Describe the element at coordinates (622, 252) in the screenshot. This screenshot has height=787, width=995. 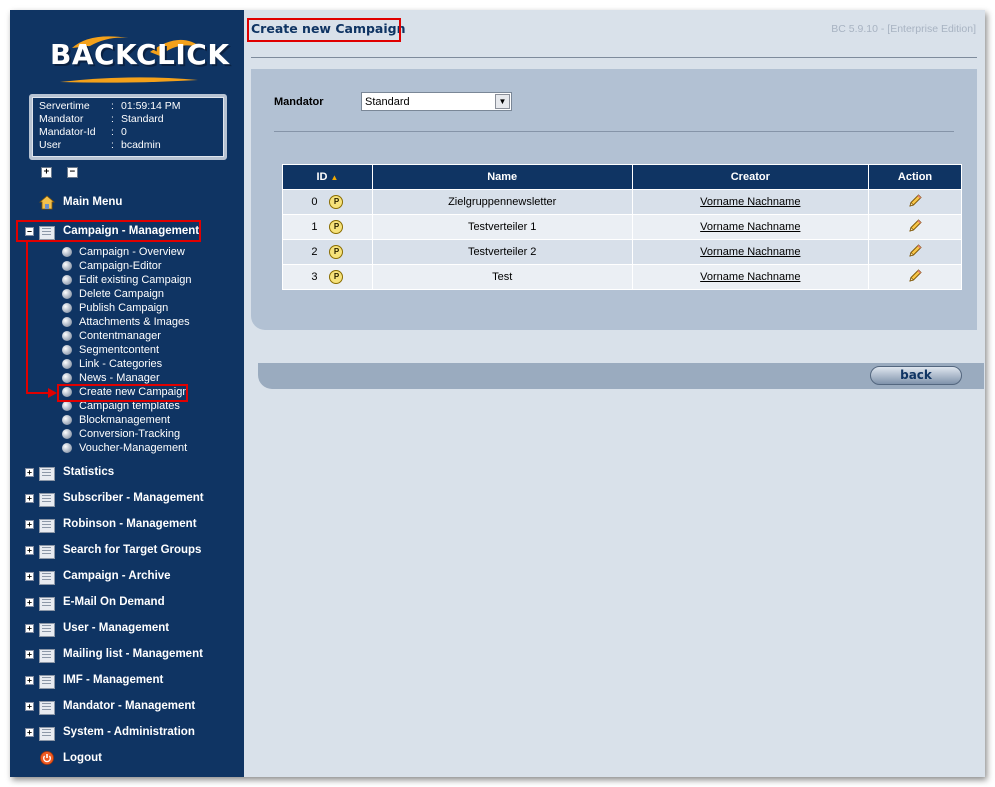
I see `table-row: 2 P Testverteiler 2 Vorname Nachname` at that location.